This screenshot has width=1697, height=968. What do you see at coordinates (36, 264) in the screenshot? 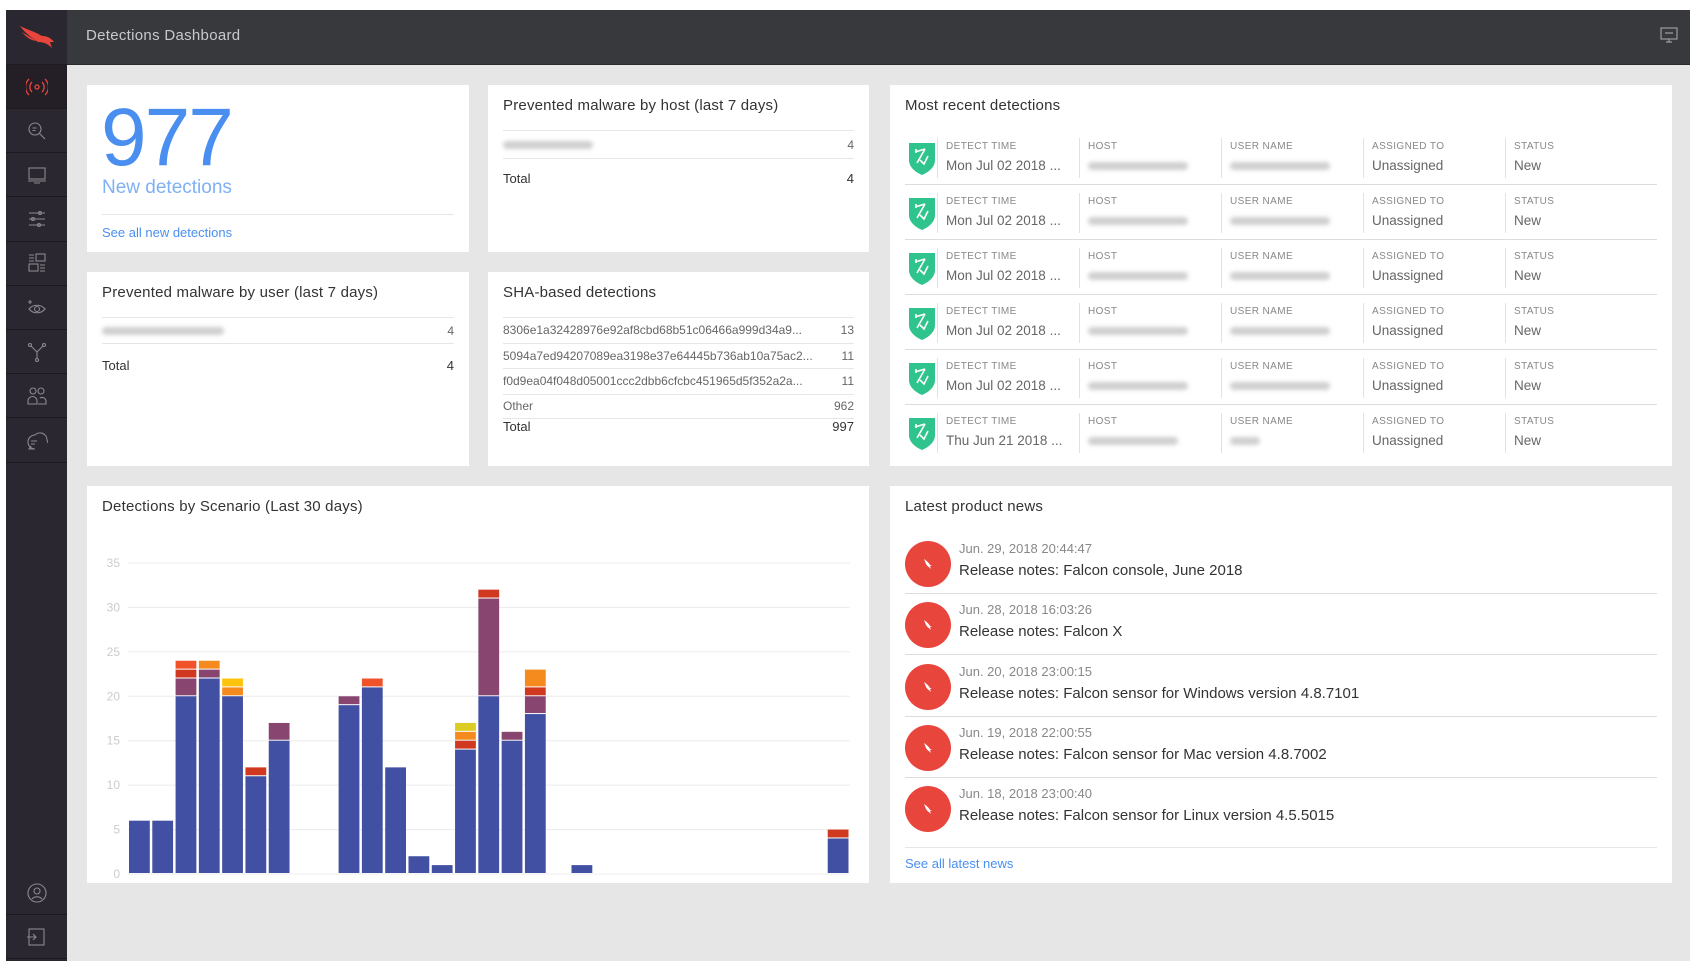
I see `sidebar-item-dashboards` at bounding box center [36, 264].